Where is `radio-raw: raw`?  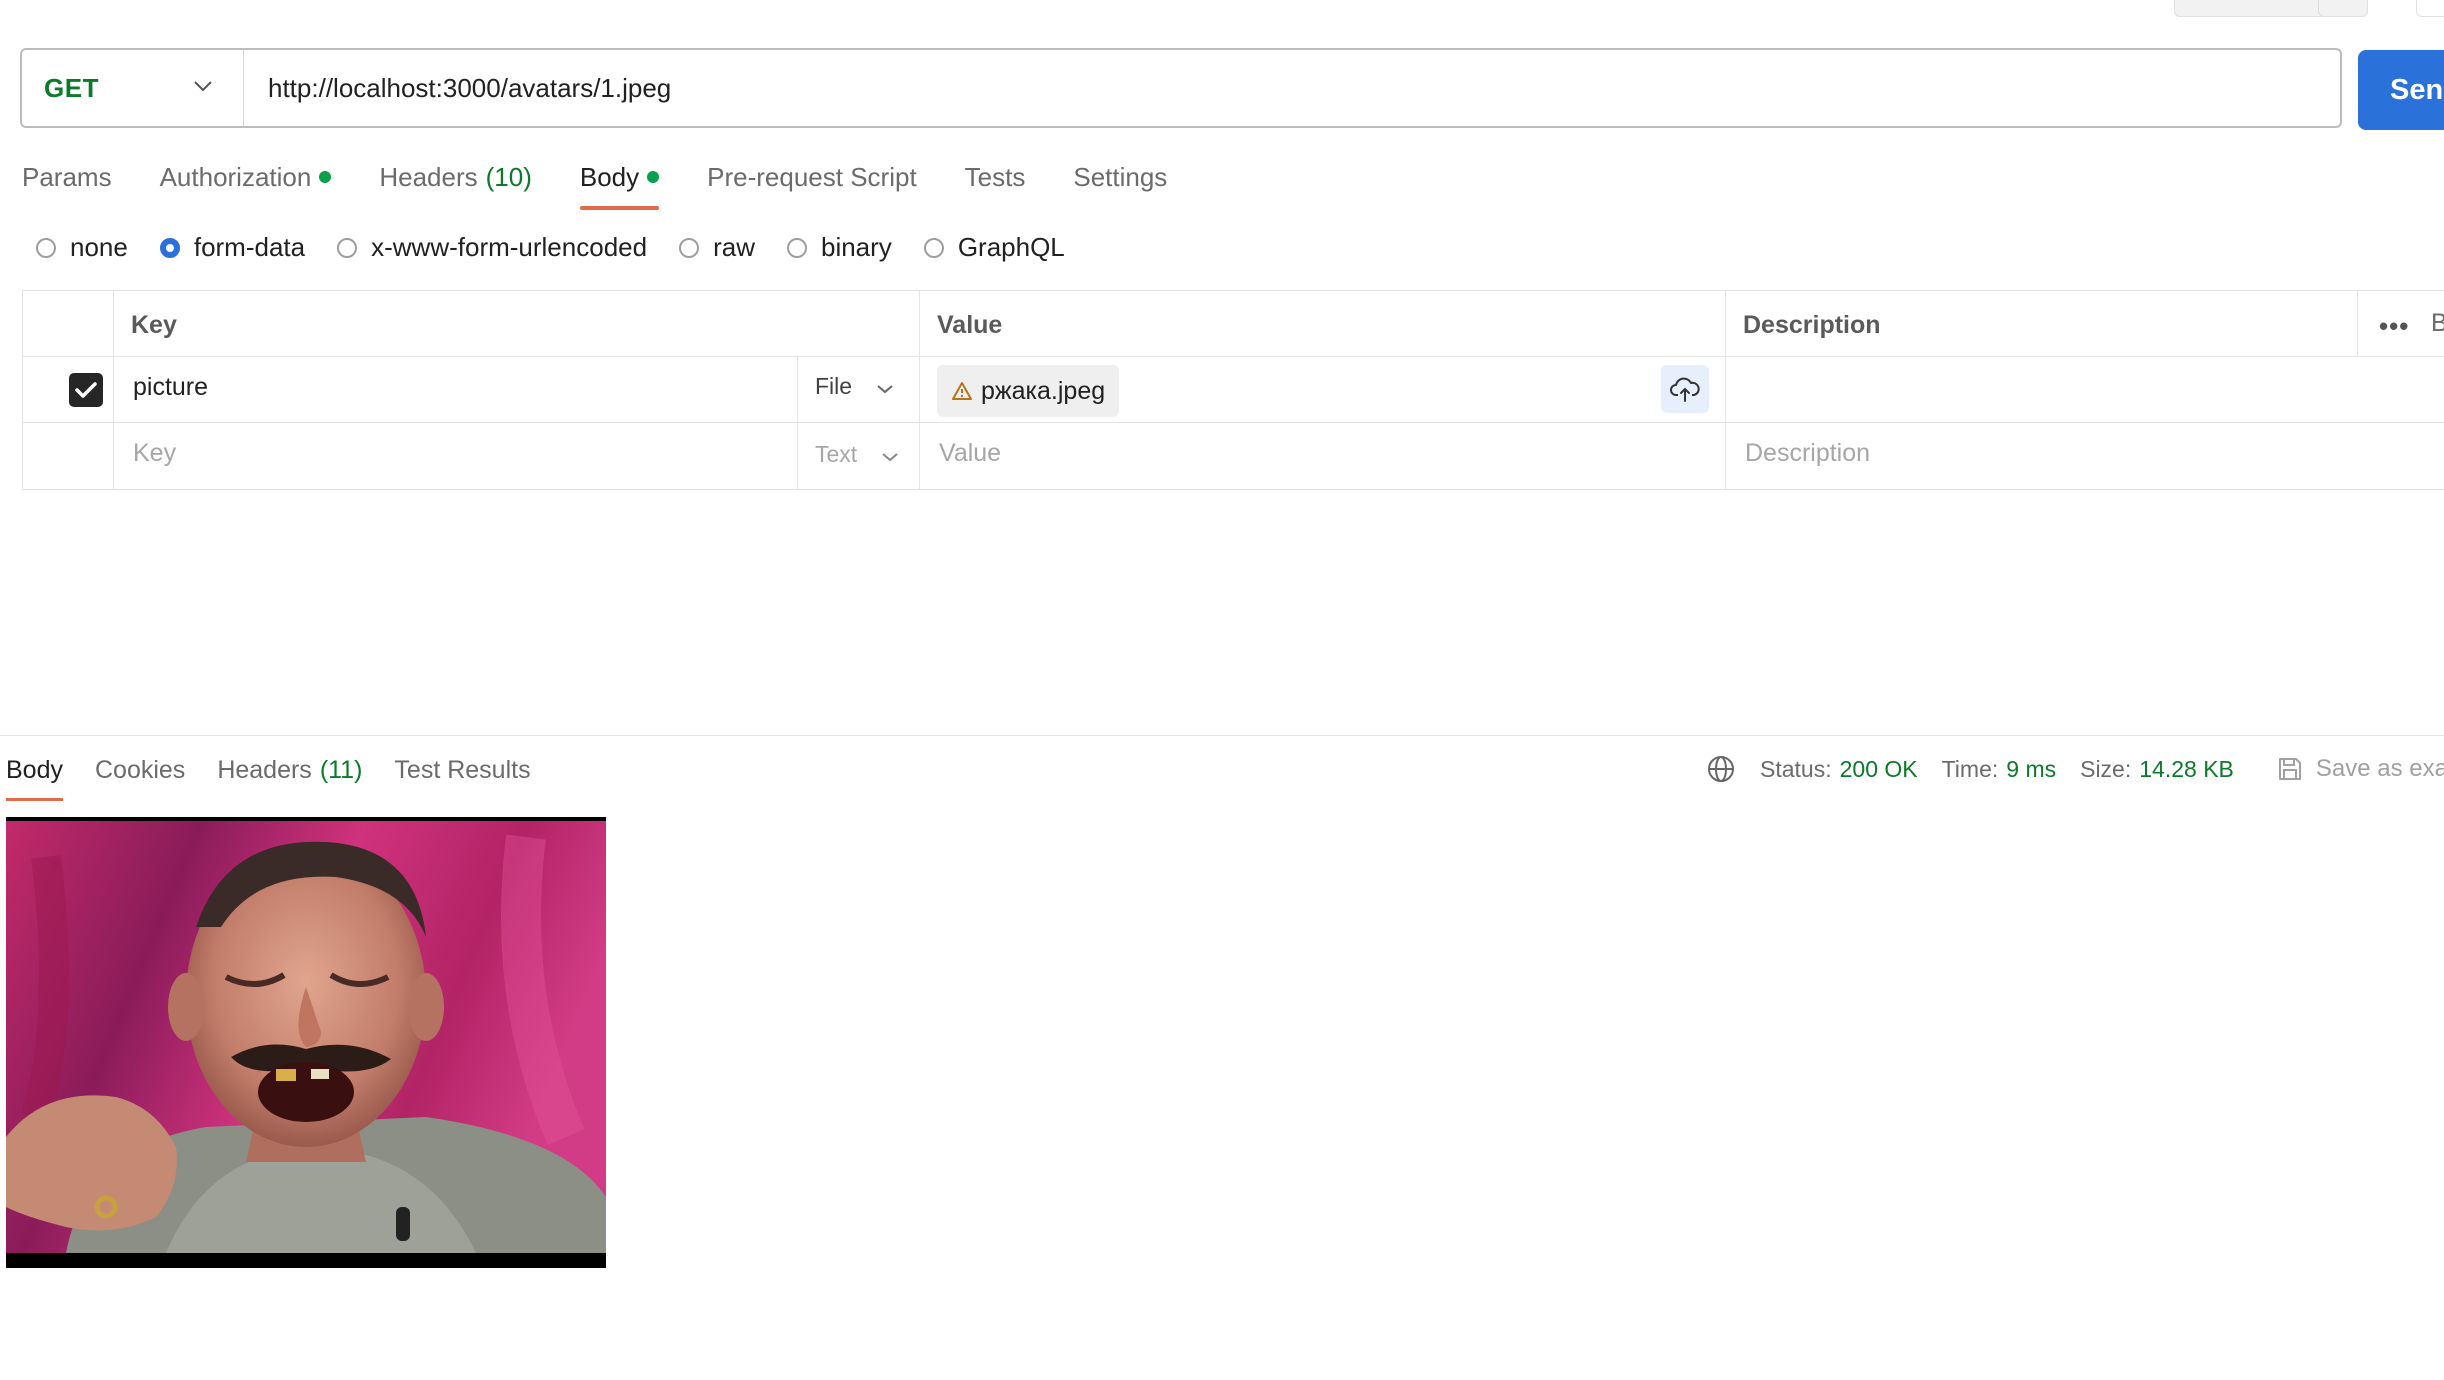 radio-raw: raw is located at coordinates (717, 247).